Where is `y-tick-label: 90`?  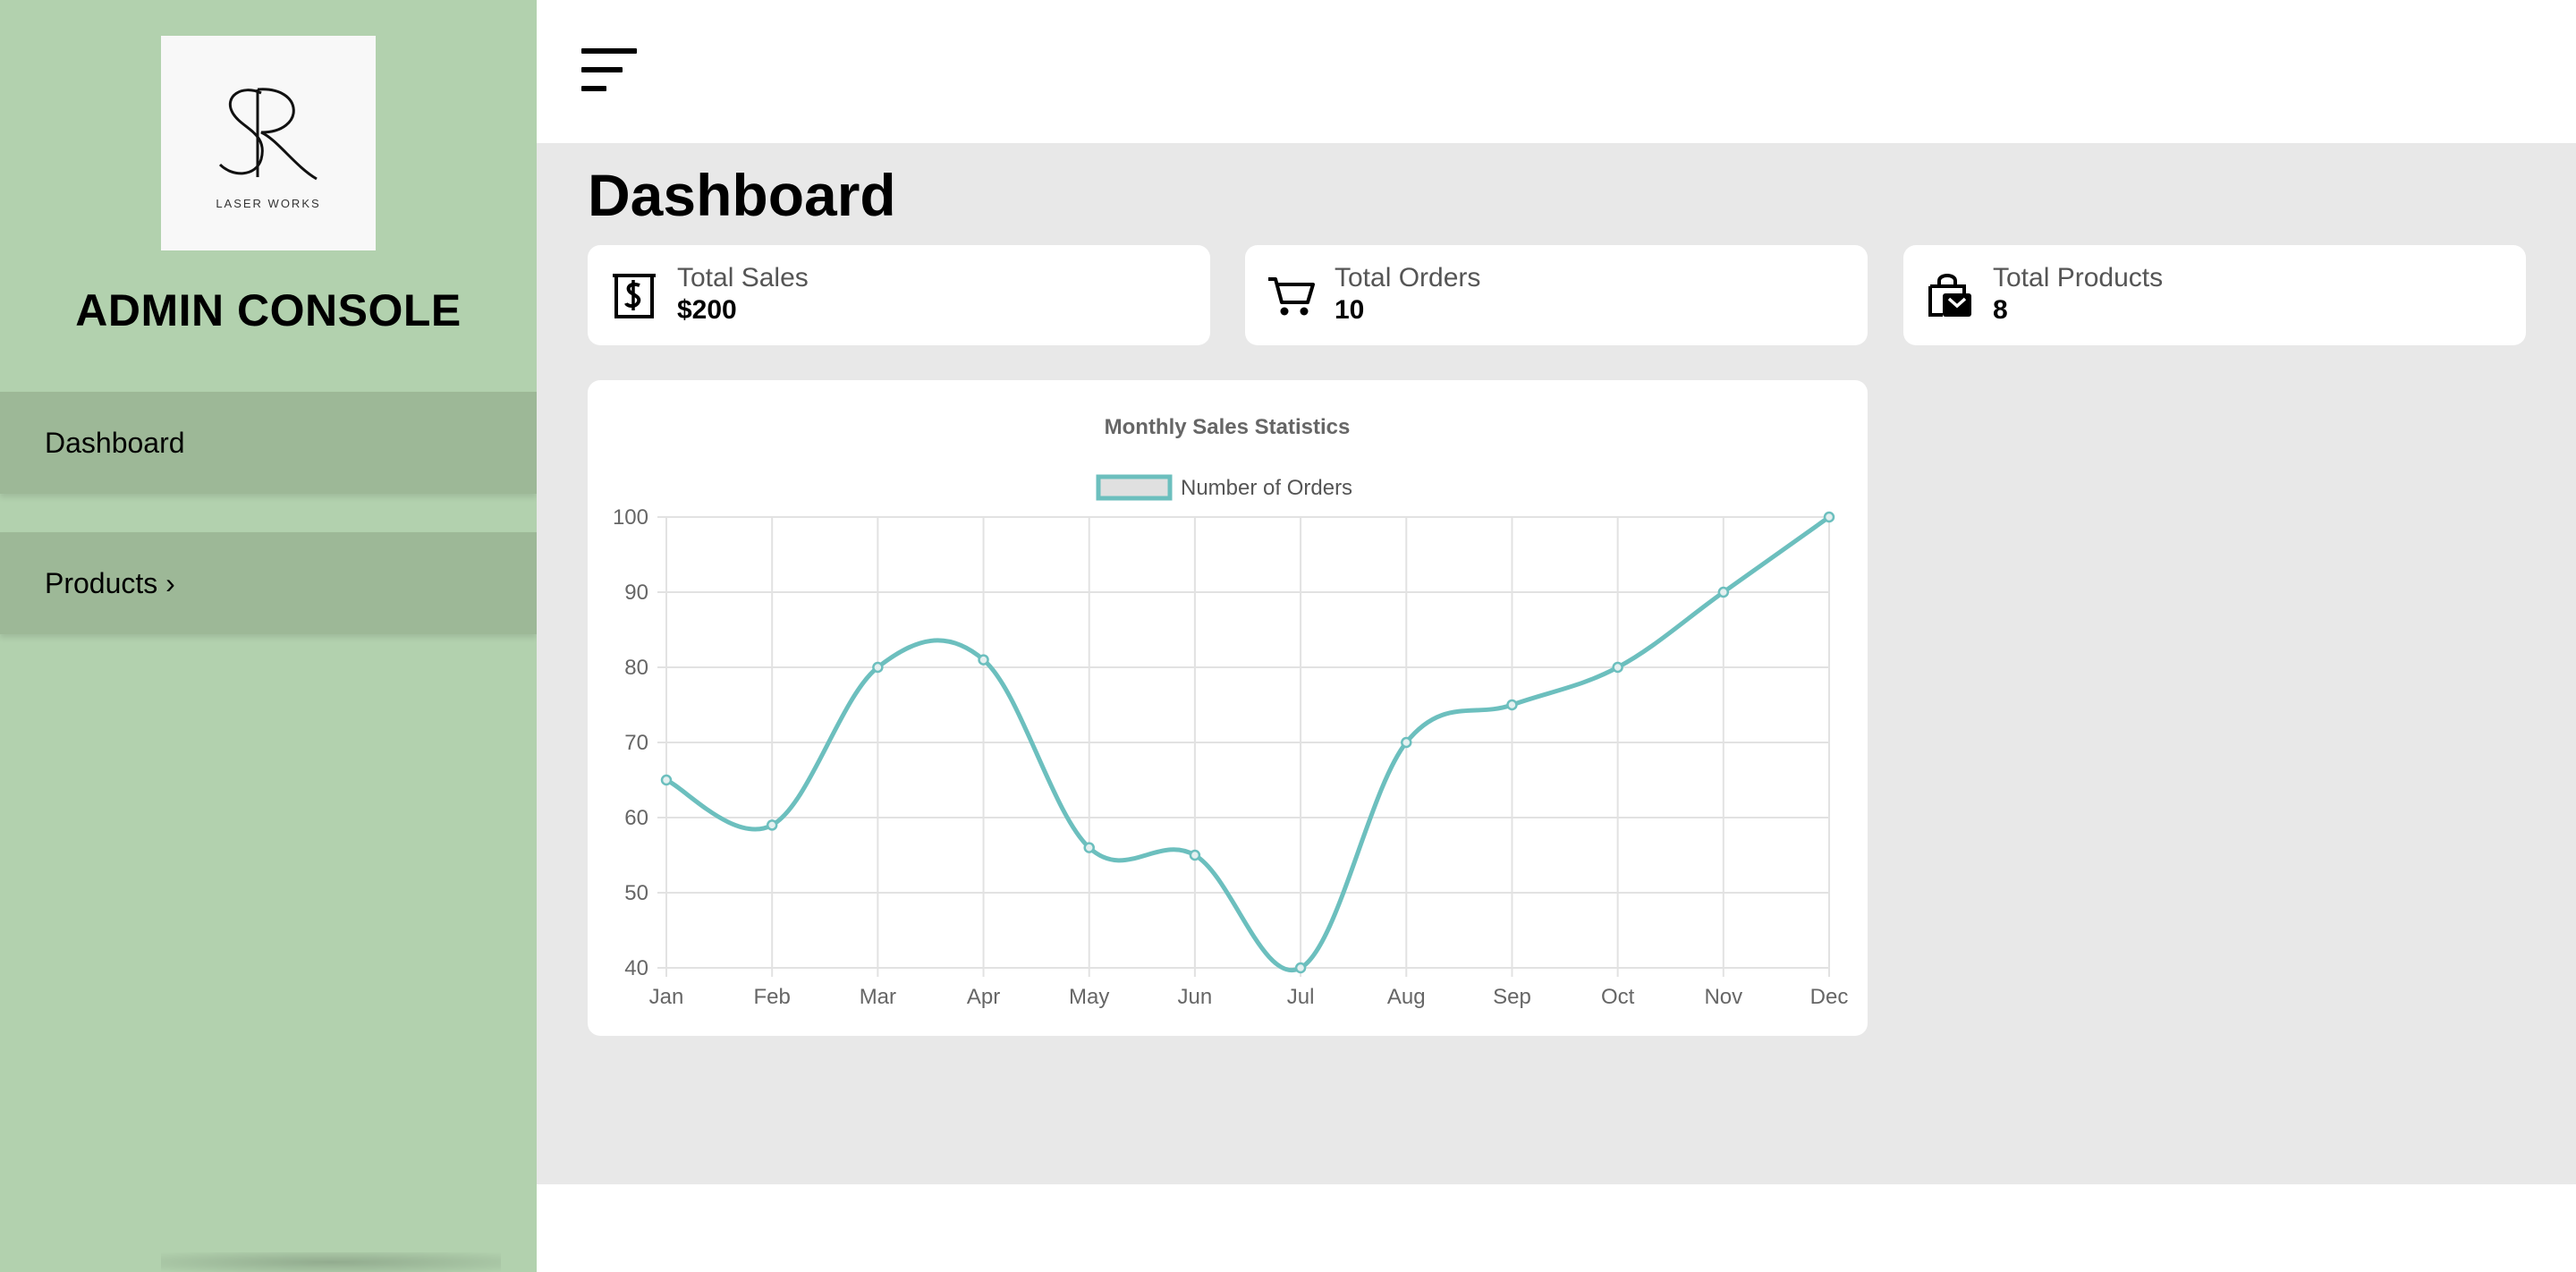
y-tick-label: 90 is located at coordinates (636, 593).